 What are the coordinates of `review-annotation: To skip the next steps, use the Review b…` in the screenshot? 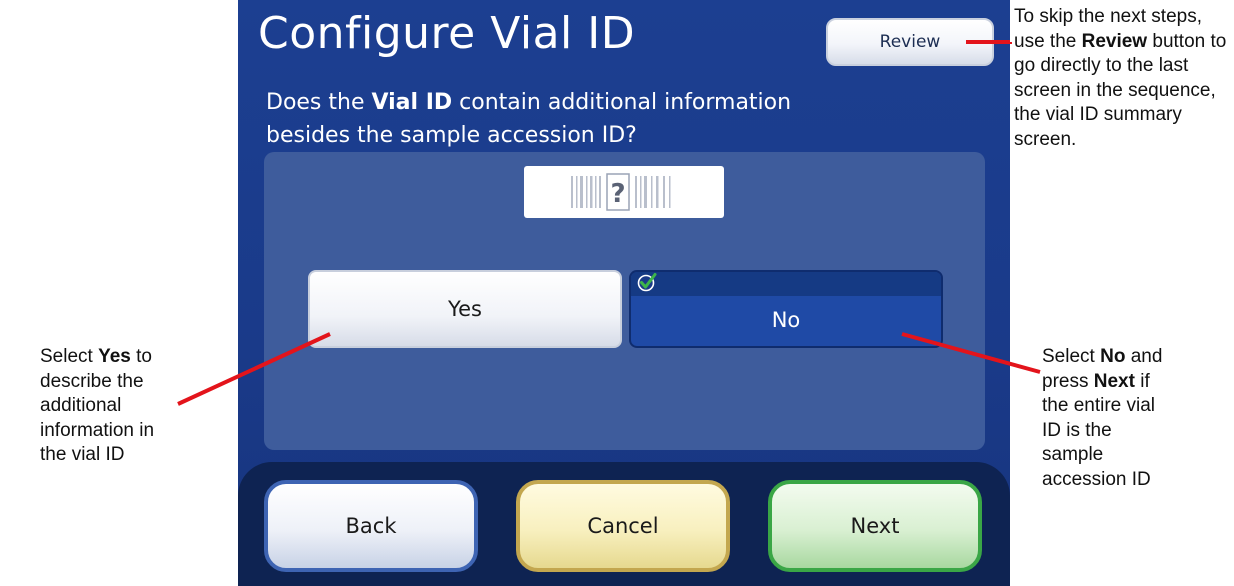 It's located at (1123, 78).